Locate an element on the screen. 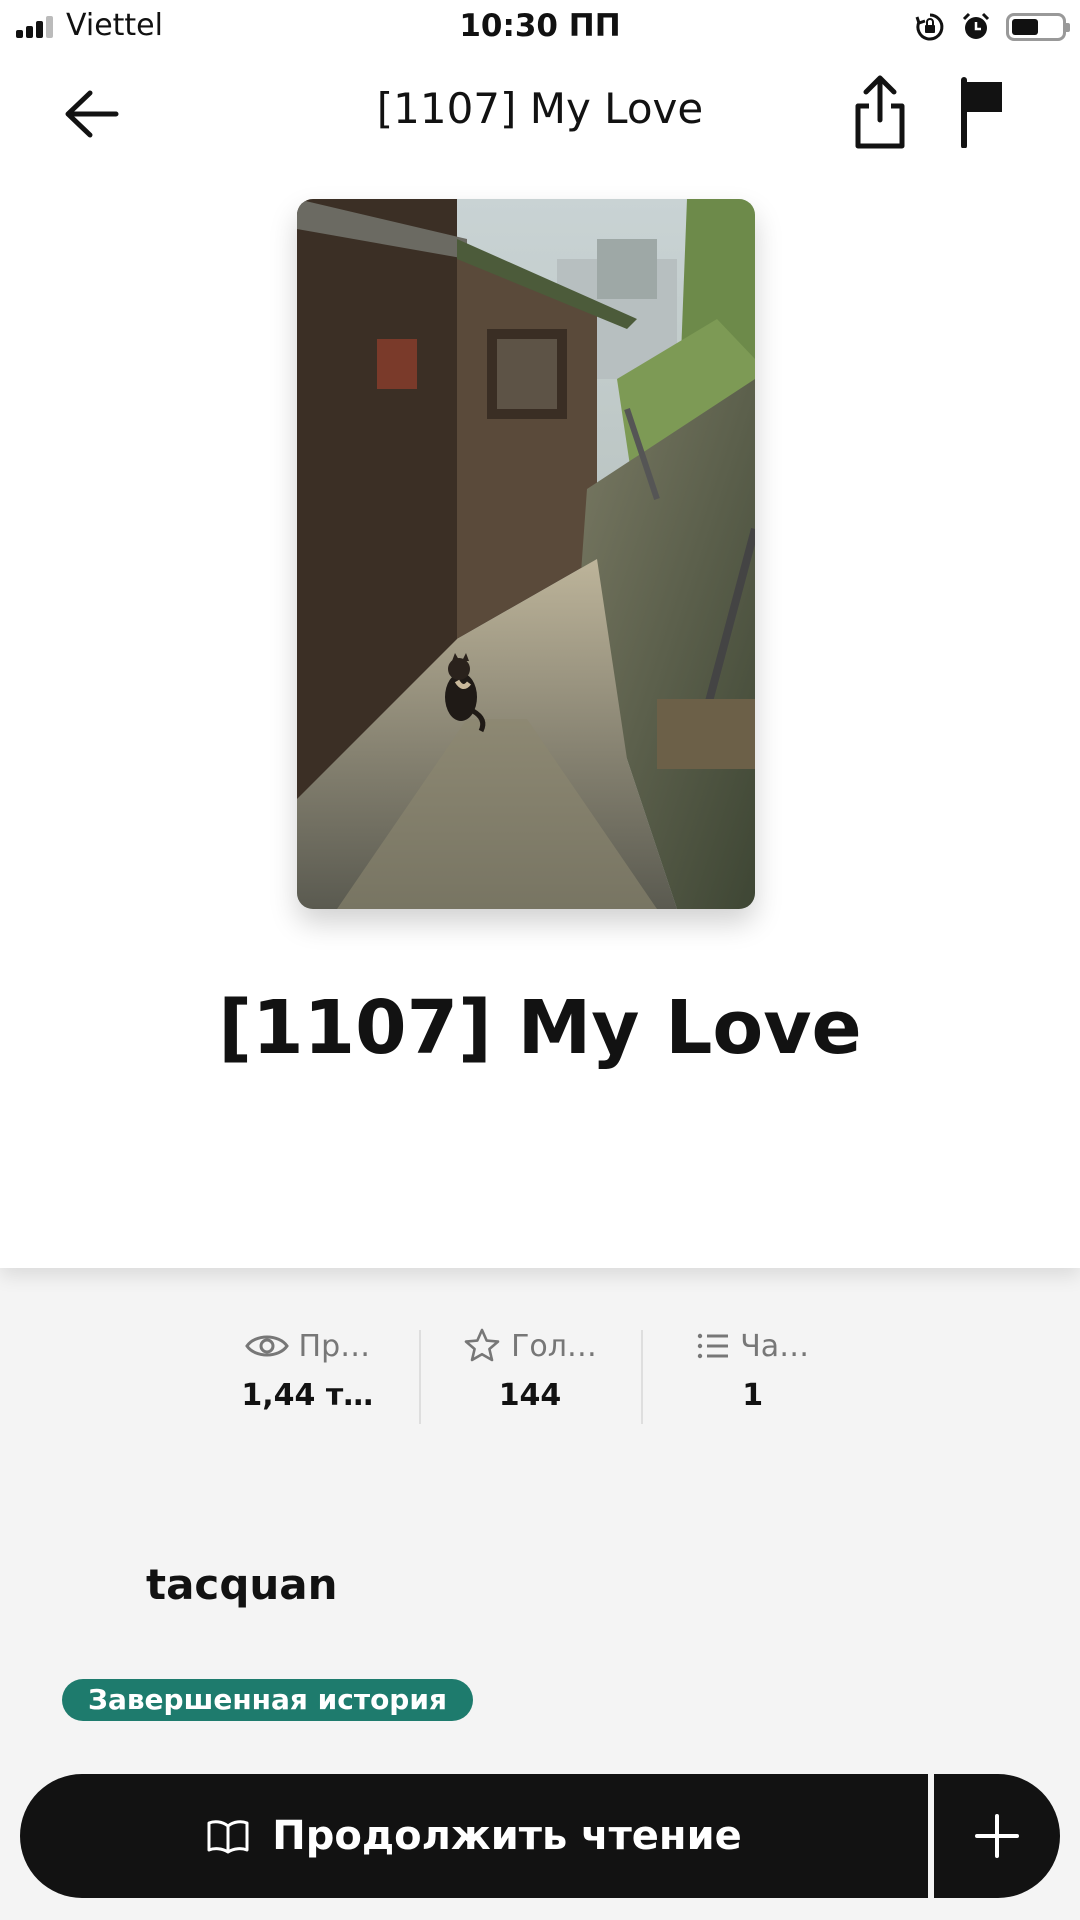 The width and height of the screenshot is (1080, 1920). list-icon is located at coordinates (713, 1346).